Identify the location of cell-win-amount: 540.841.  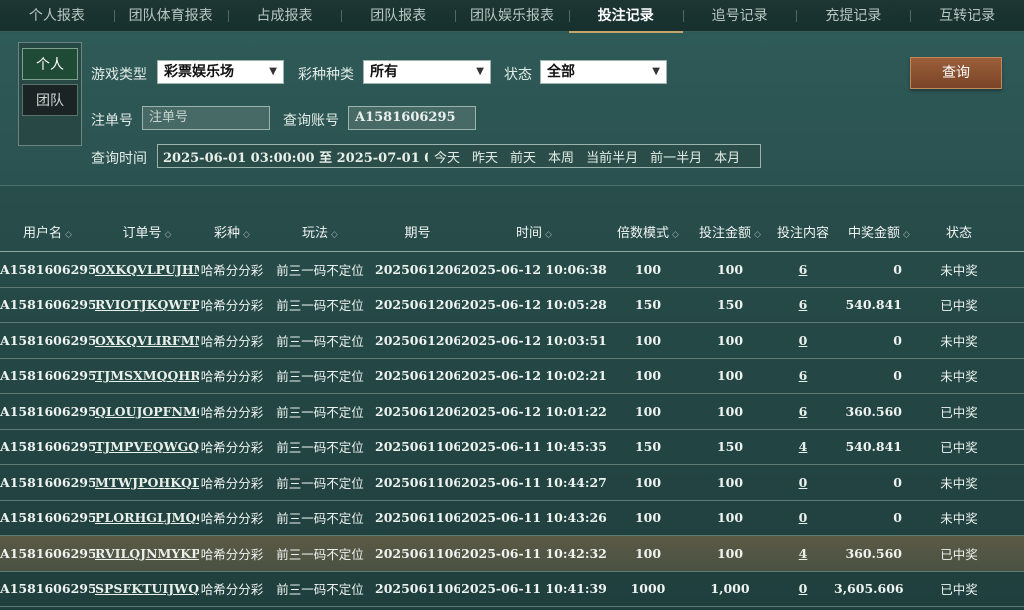
(873, 447).